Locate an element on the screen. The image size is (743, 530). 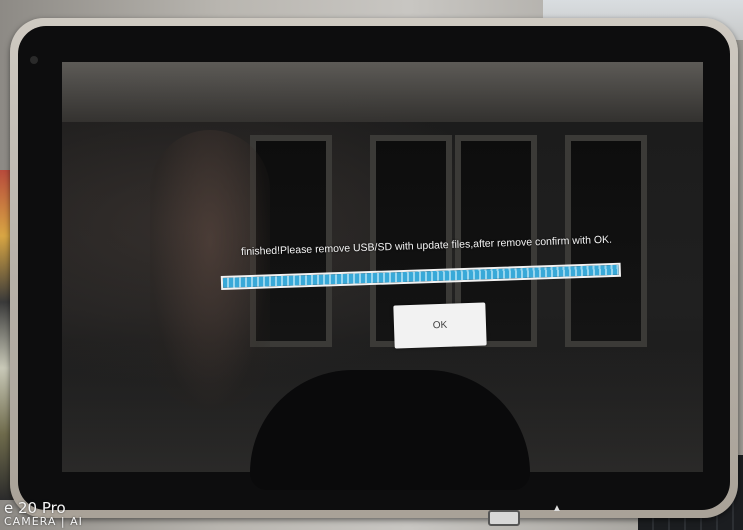
hand-reflection is located at coordinates (210, 270).